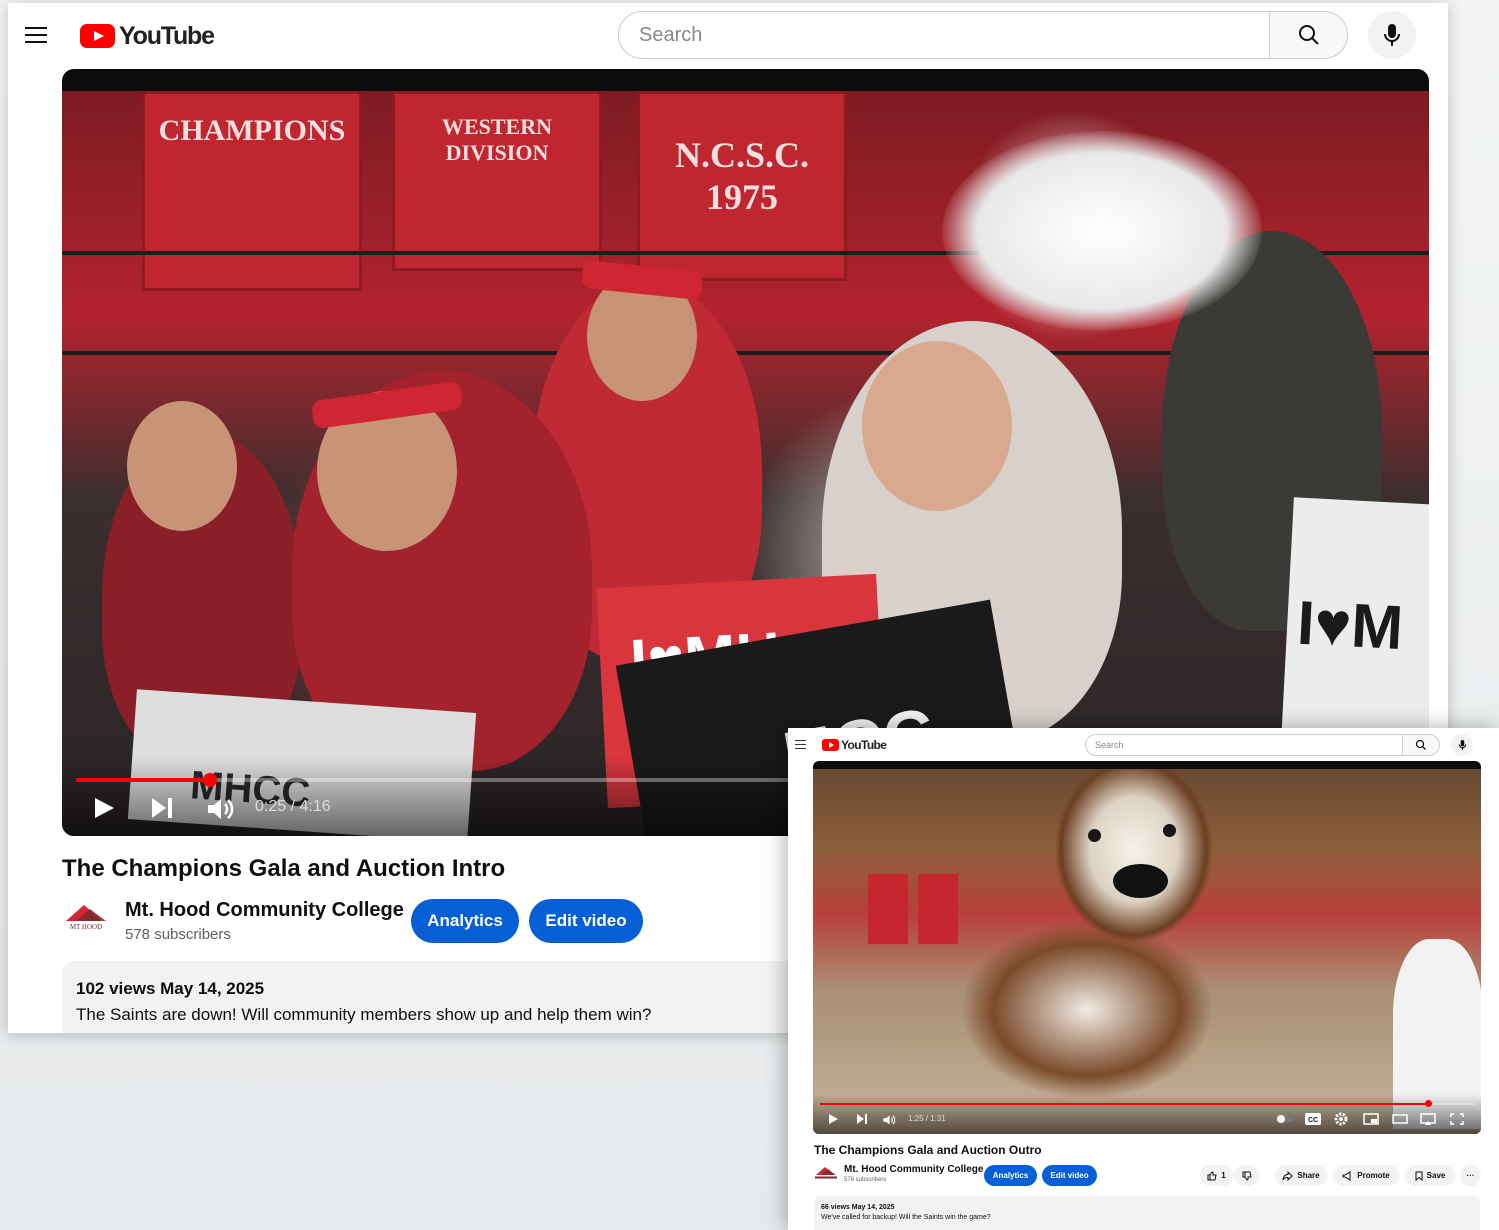 The height and width of the screenshot is (1230, 1499). Describe the element at coordinates (928, 1150) in the screenshot. I see `video-title: The Champions Gala and Auction Outro` at that location.